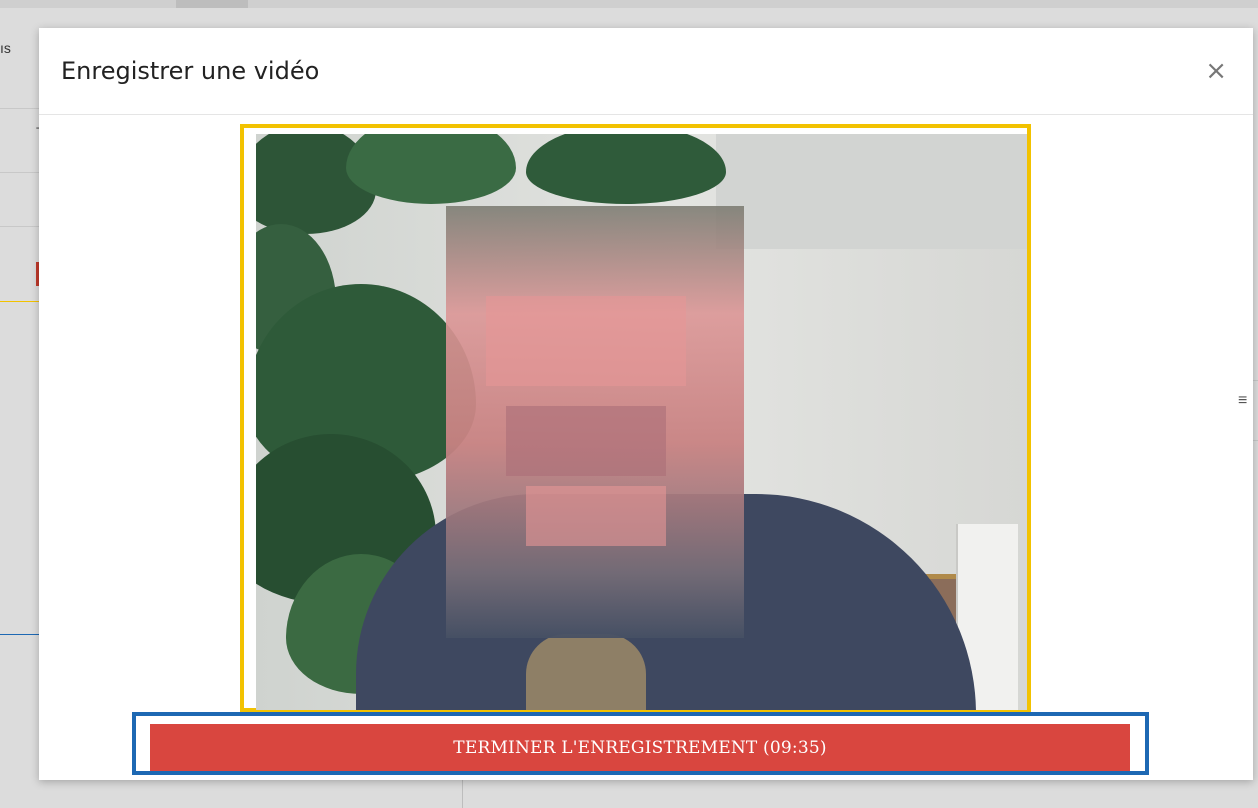  Describe the element at coordinates (646, 71) in the screenshot. I see `modal-header: Enregistrer une vidéo ×` at that location.